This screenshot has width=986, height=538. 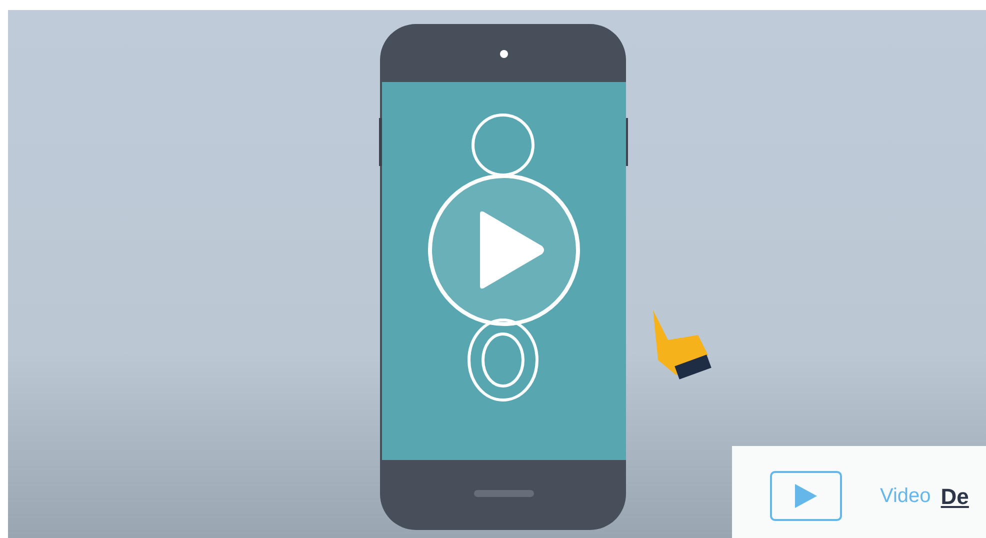 I want to click on play-icon, so click(x=806, y=496).